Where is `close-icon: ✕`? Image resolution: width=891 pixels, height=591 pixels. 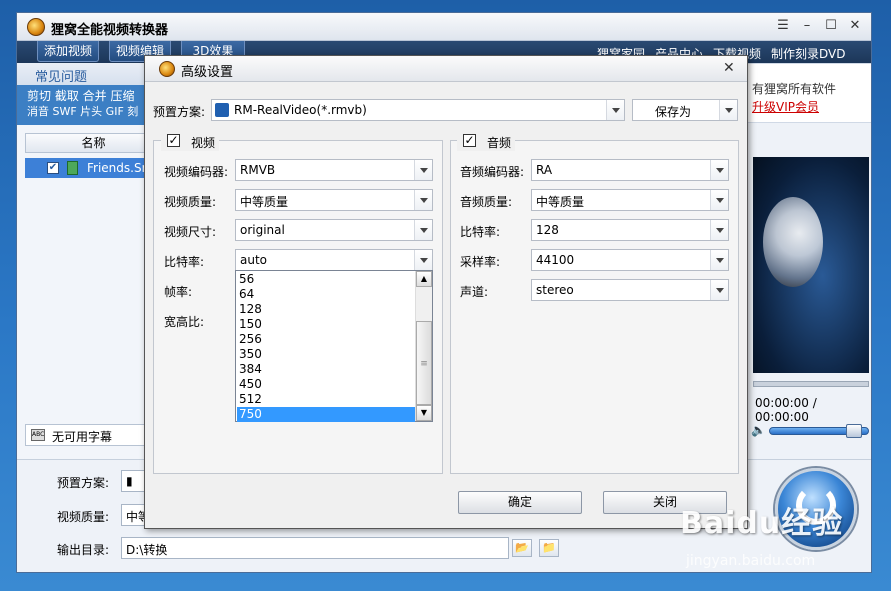
close-icon: ✕ is located at coordinates (855, 26).